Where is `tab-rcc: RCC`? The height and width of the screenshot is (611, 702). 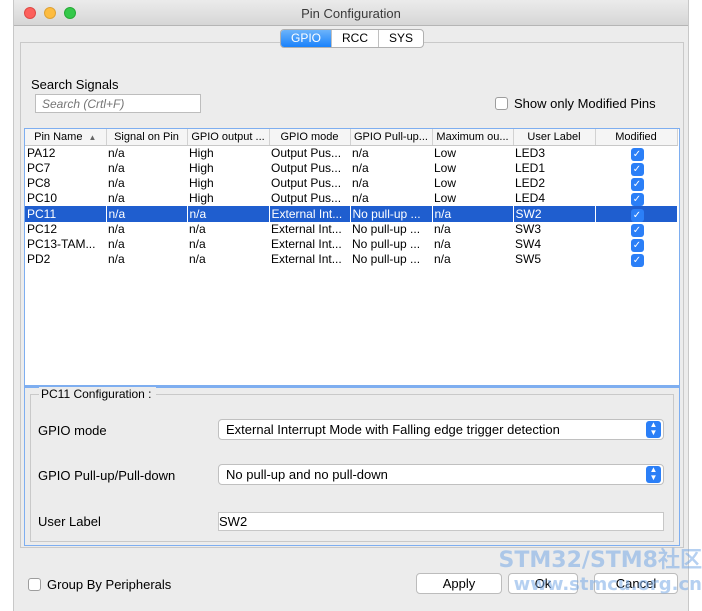
tab-rcc: RCC is located at coordinates (354, 38).